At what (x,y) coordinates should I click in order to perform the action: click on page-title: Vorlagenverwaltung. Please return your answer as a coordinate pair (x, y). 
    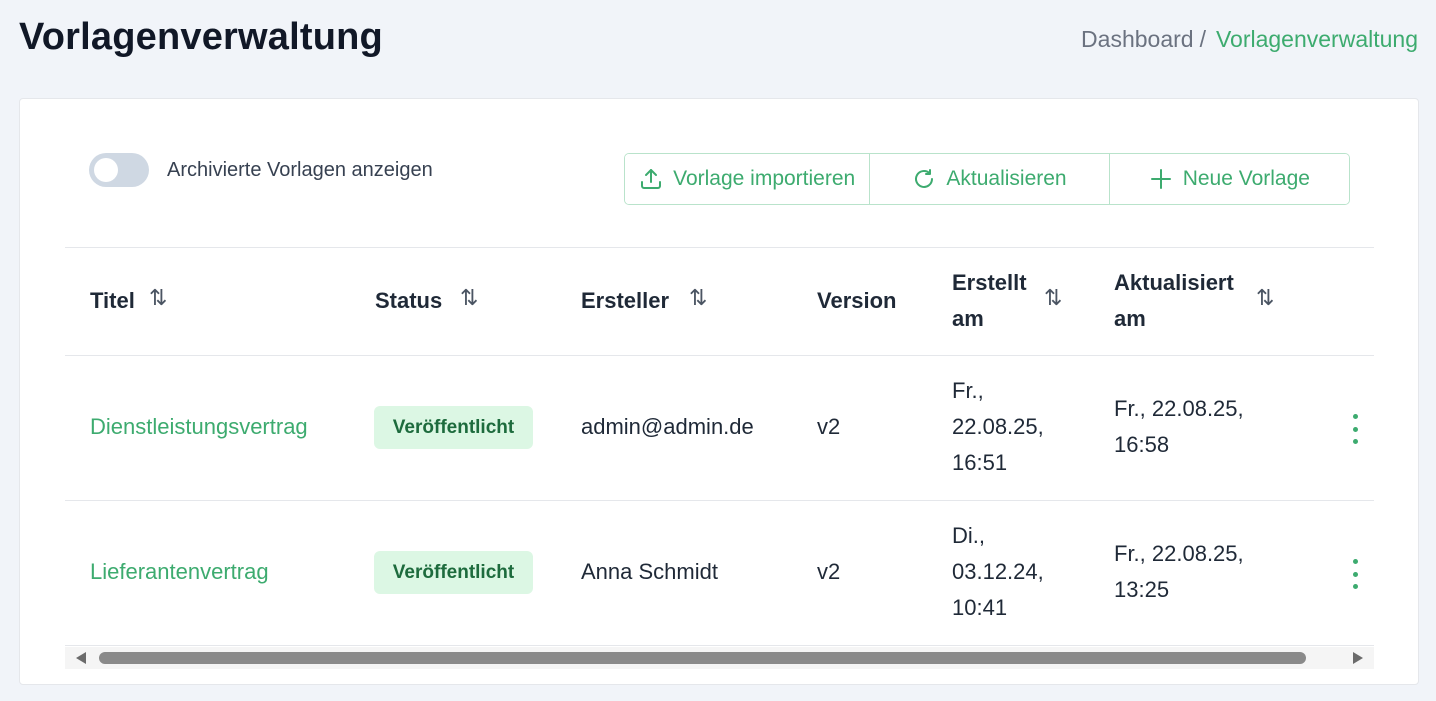
    Looking at the image, I should click on (201, 37).